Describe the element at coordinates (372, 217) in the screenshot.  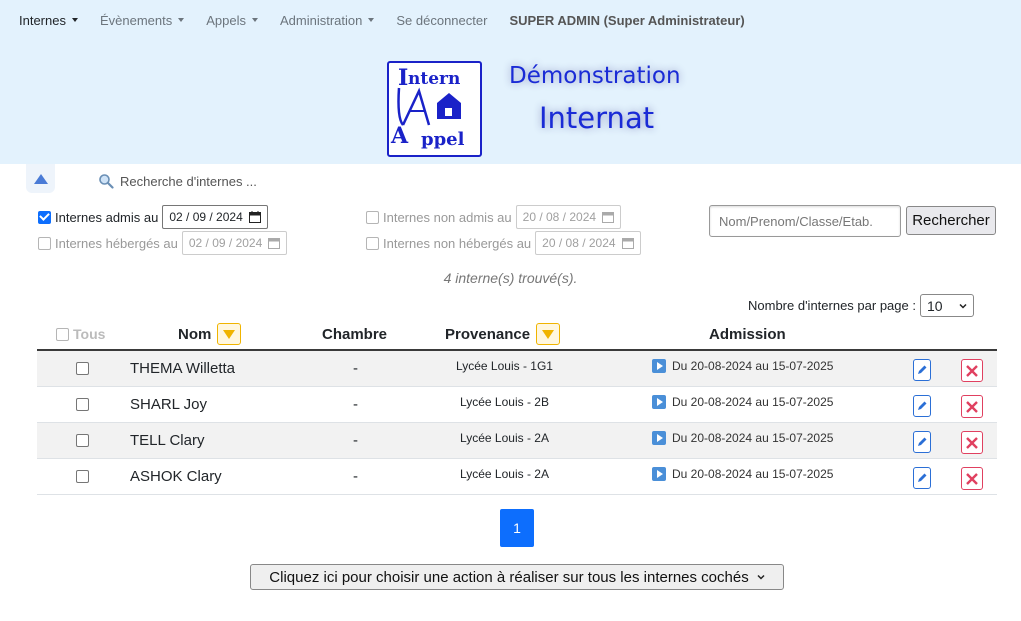
I see `filter-non-admis-checkbox` at that location.